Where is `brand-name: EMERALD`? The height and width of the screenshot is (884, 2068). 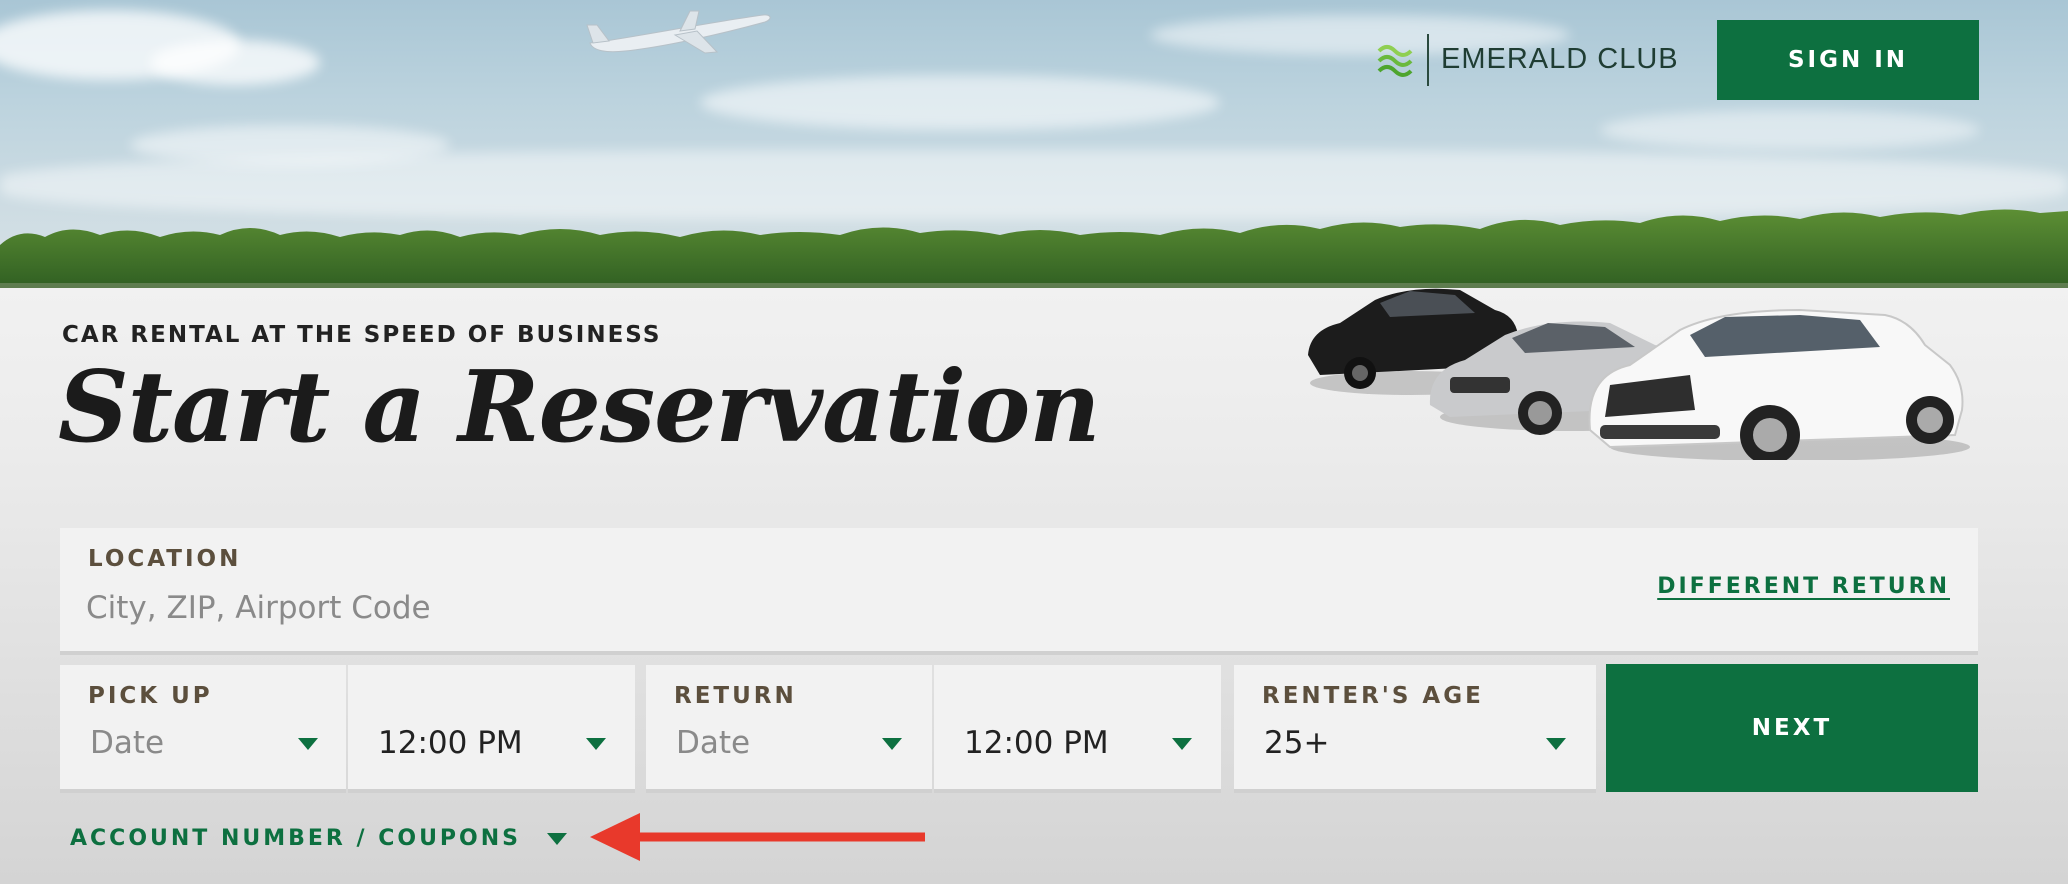 brand-name: EMERALD is located at coordinates (1515, 59).